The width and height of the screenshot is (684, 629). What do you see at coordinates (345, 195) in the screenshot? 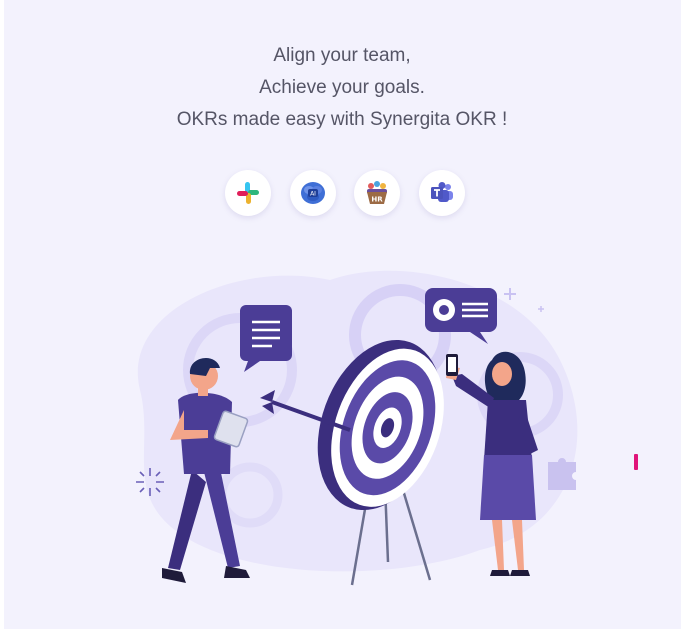
I see `integration-icons-row: AI HR` at bounding box center [345, 195].